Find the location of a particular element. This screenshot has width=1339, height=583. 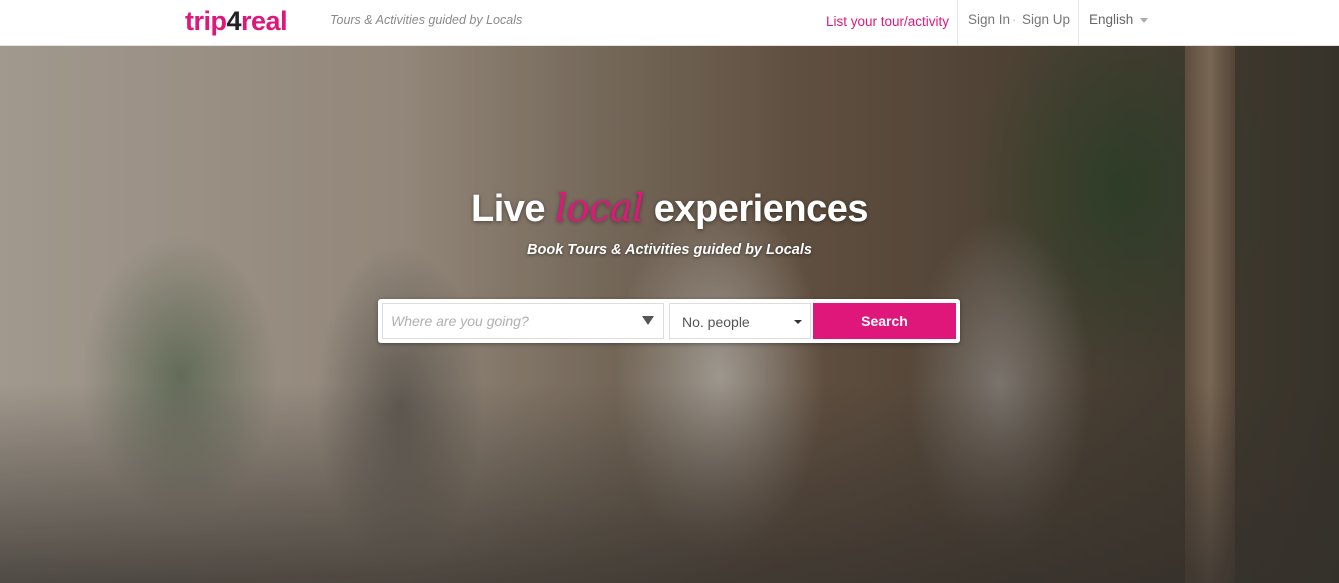

language-selector: English is located at coordinates (1111, 19).